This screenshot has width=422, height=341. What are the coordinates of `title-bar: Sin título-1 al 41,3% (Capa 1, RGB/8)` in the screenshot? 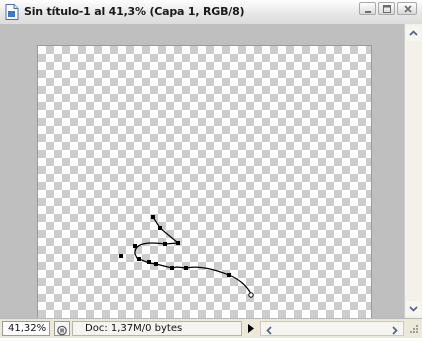 It's located at (211, 12).